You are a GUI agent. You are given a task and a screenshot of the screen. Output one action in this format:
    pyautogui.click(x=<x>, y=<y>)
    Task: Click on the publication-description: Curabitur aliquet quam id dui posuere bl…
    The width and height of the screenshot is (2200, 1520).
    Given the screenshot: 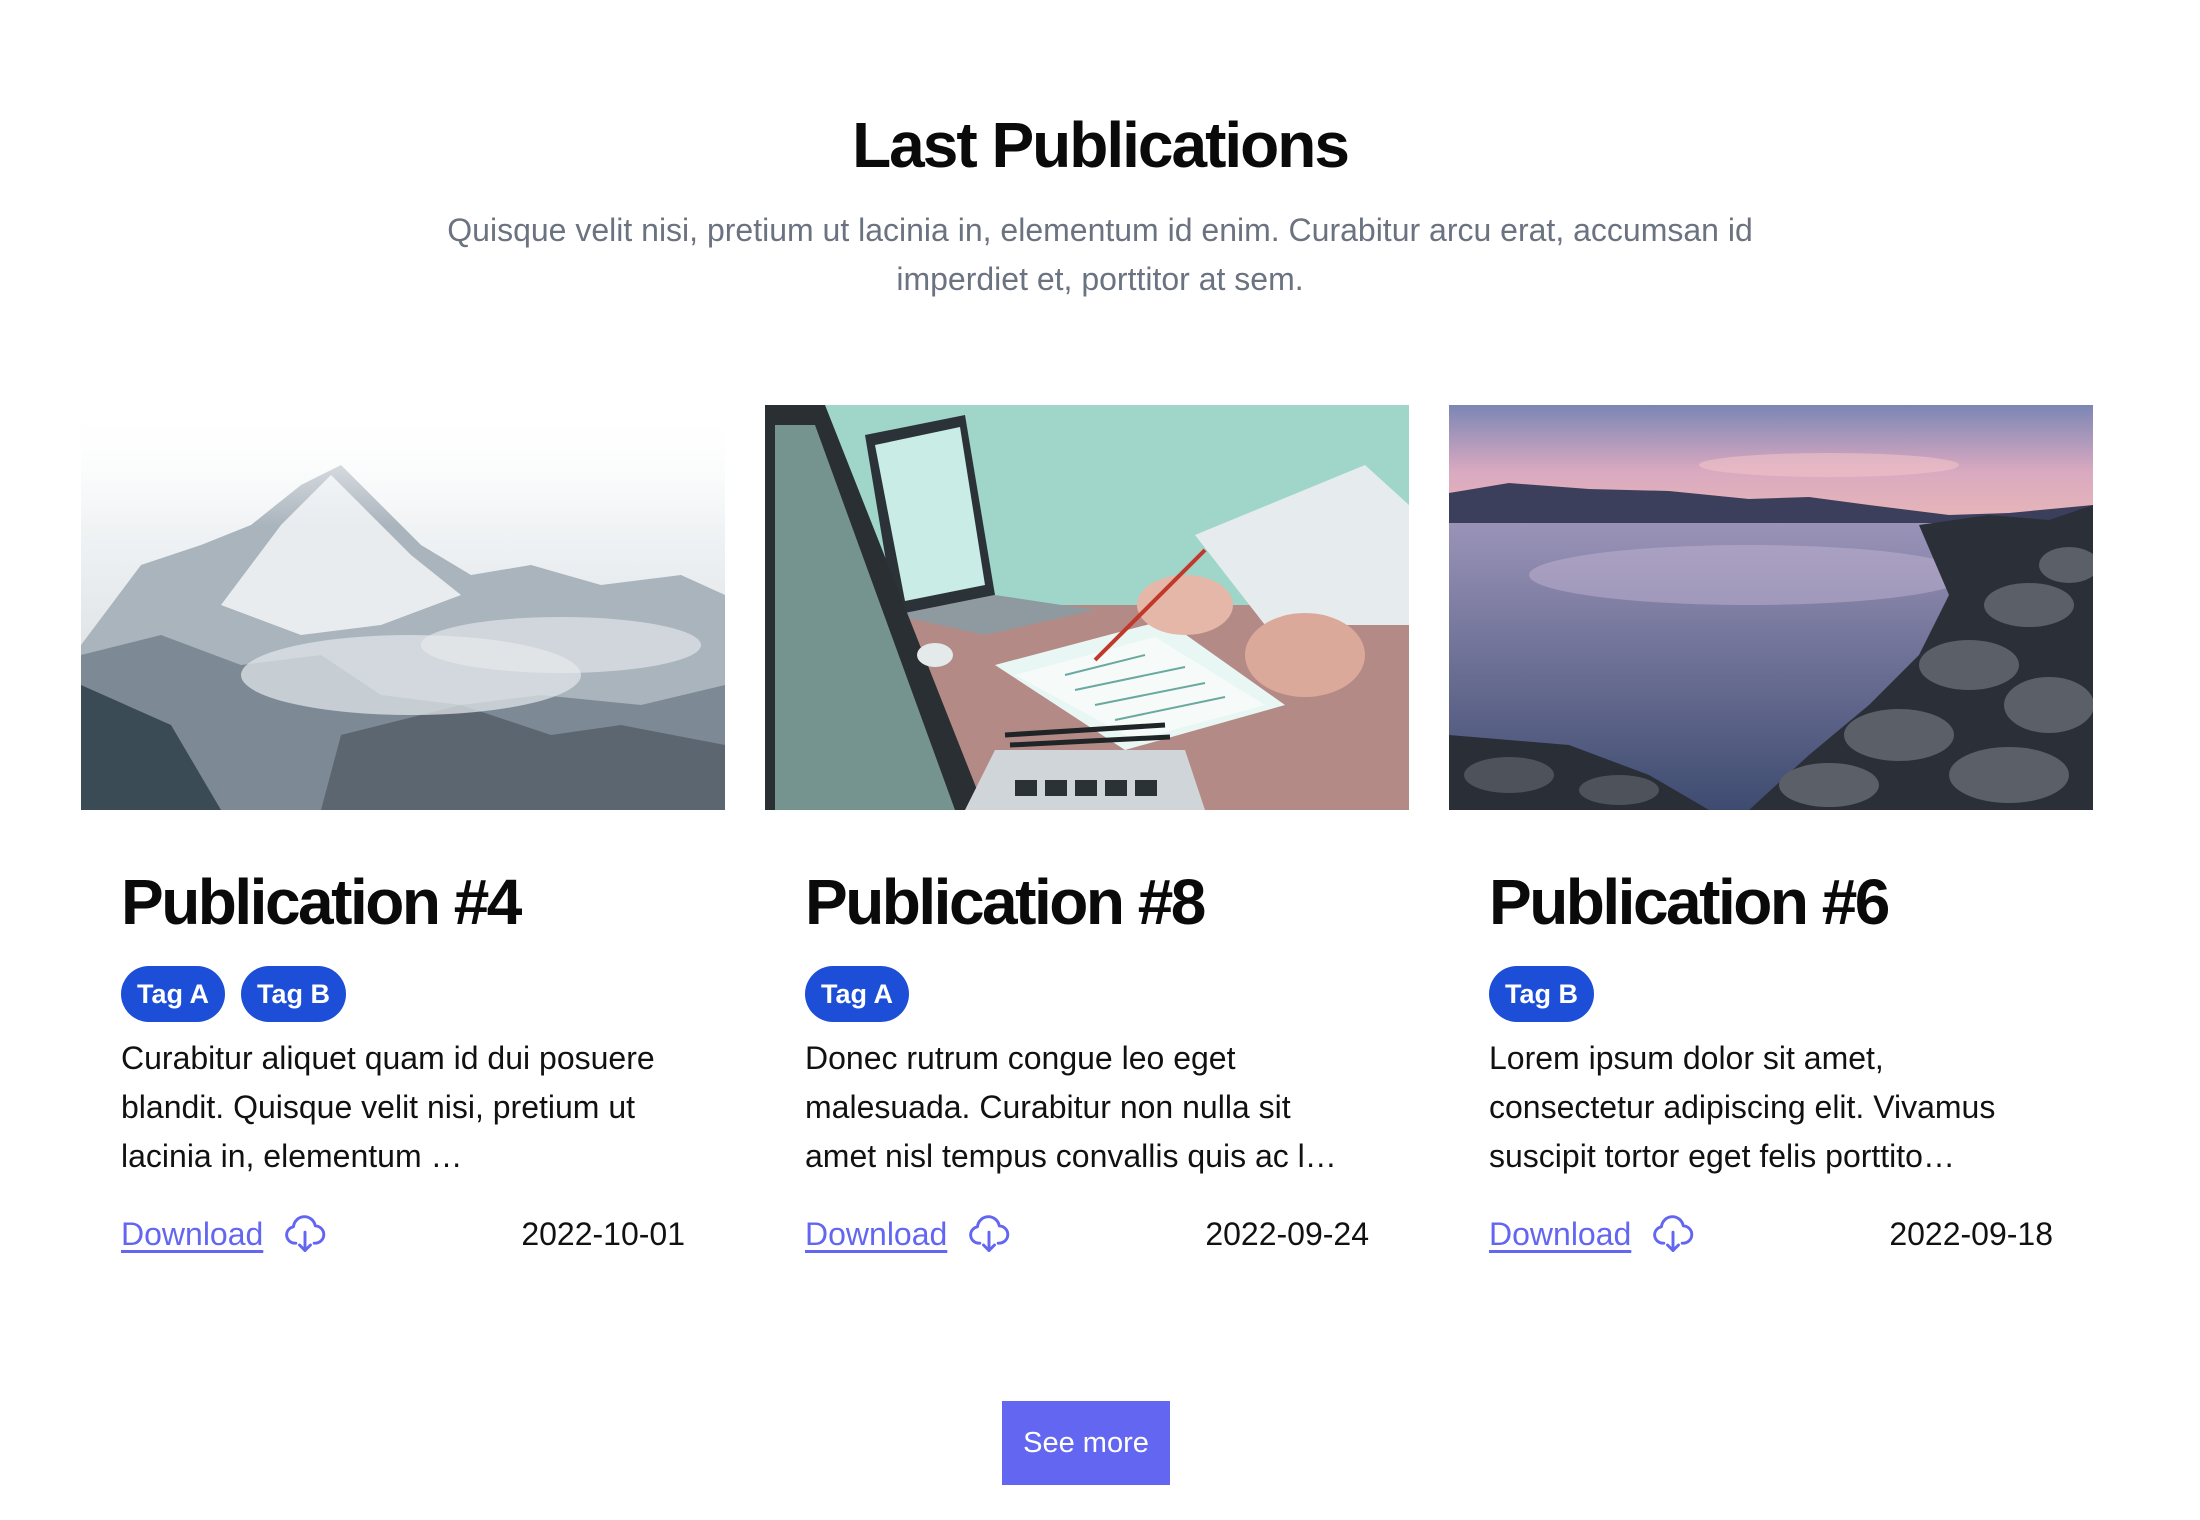 What is the action you would take?
    pyautogui.click(x=388, y=1107)
    